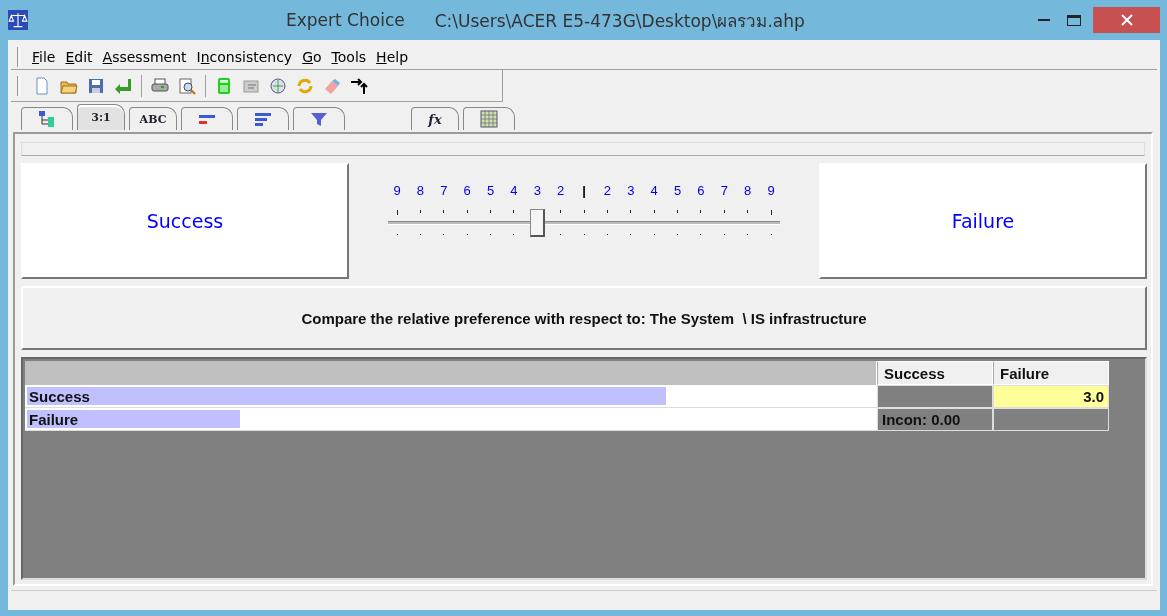 The height and width of the screenshot is (616, 1167). I want to click on menu-item: Inconsistency, so click(244, 56).